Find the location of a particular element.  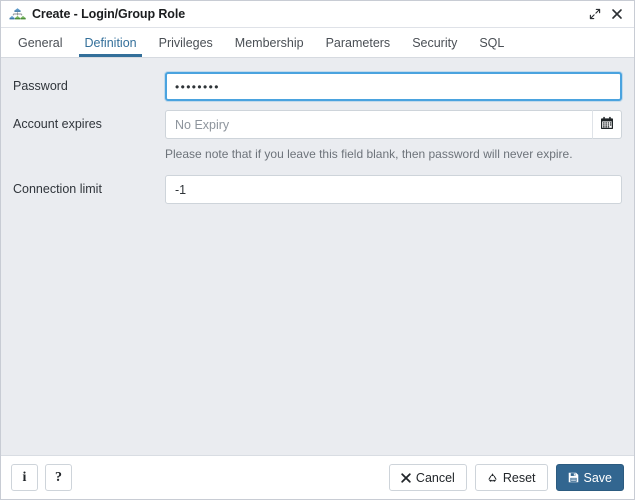

account-expires-row: Account expires is located at coordinates (317, 124).